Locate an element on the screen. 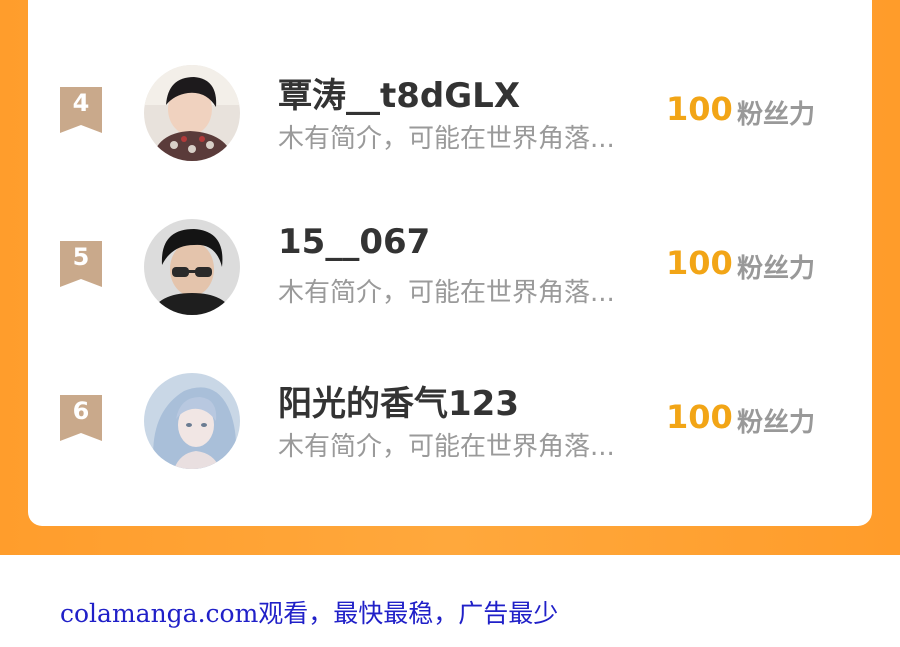  ranking-row: 5 15__067 木有简介，可能在世界角落... 100 粉丝力 is located at coordinates (450, 266).